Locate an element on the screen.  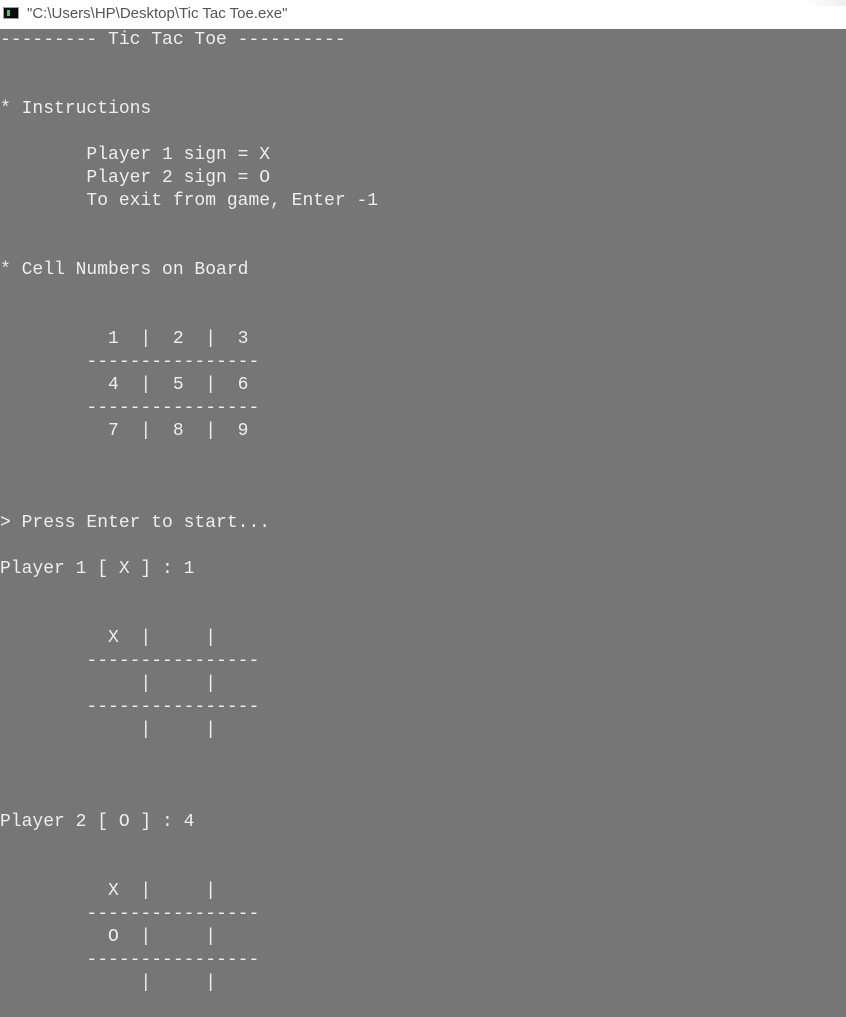
instruction-player1-sign: Player 1 sign = X is located at coordinates (135, 155).